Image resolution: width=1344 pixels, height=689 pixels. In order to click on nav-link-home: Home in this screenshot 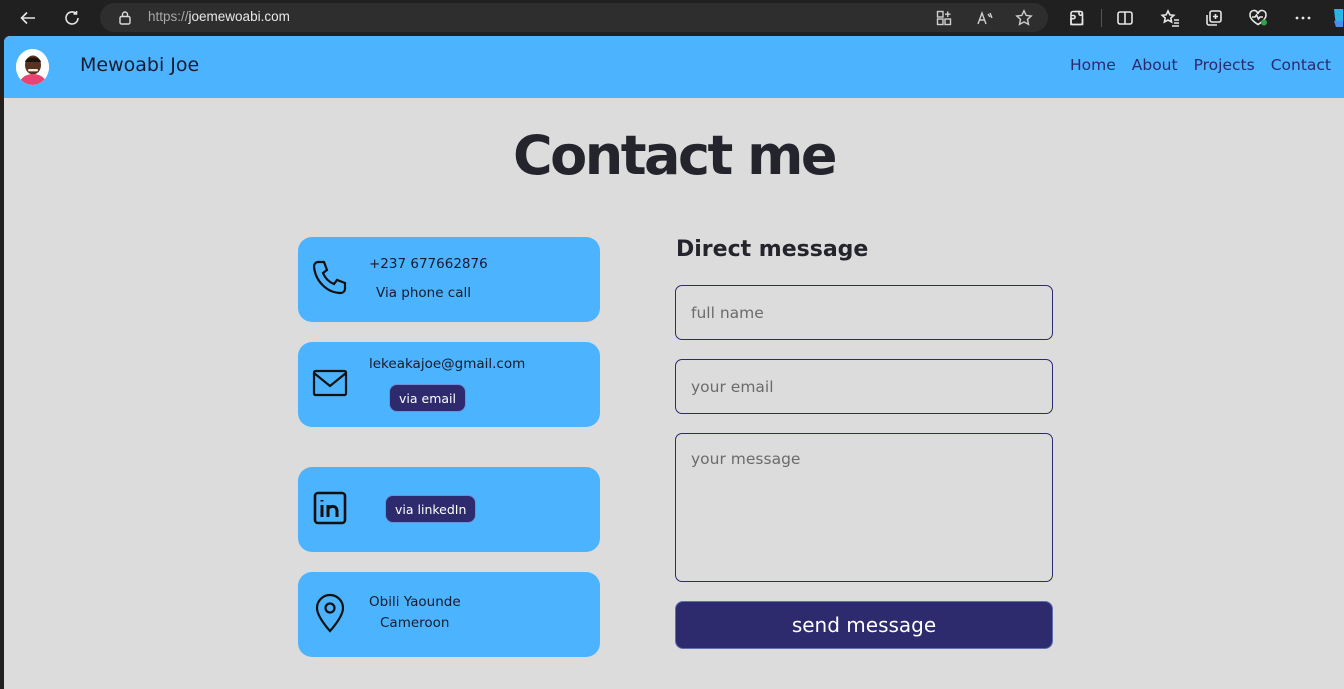, I will do `click(1093, 65)`.